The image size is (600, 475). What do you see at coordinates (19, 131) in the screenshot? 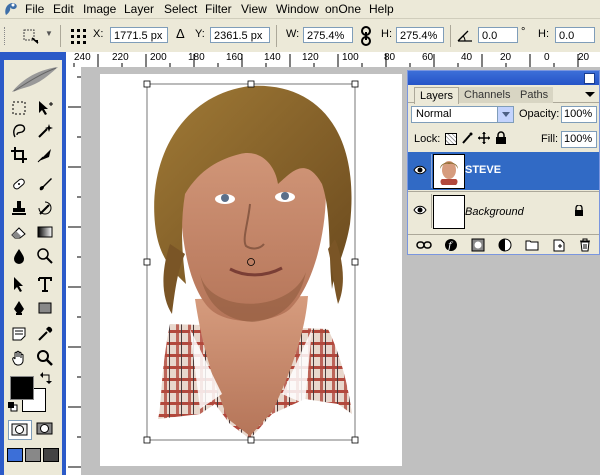
I see `lasso-tool-icon` at bounding box center [19, 131].